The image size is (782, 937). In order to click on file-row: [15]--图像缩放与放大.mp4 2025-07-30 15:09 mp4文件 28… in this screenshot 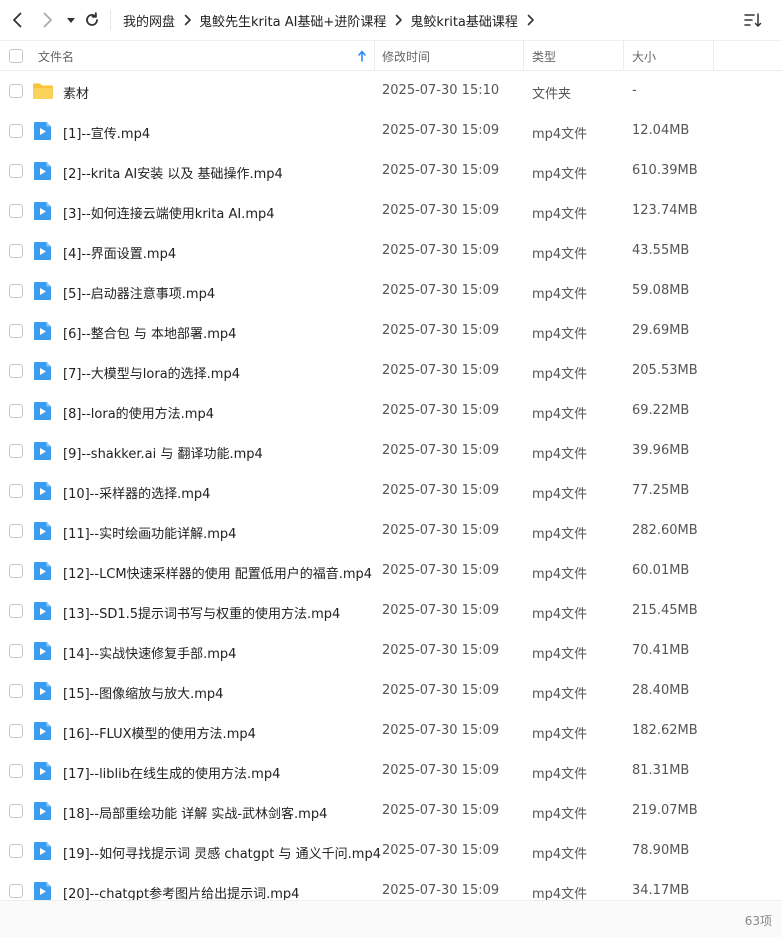, I will do `click(391, 691)`.